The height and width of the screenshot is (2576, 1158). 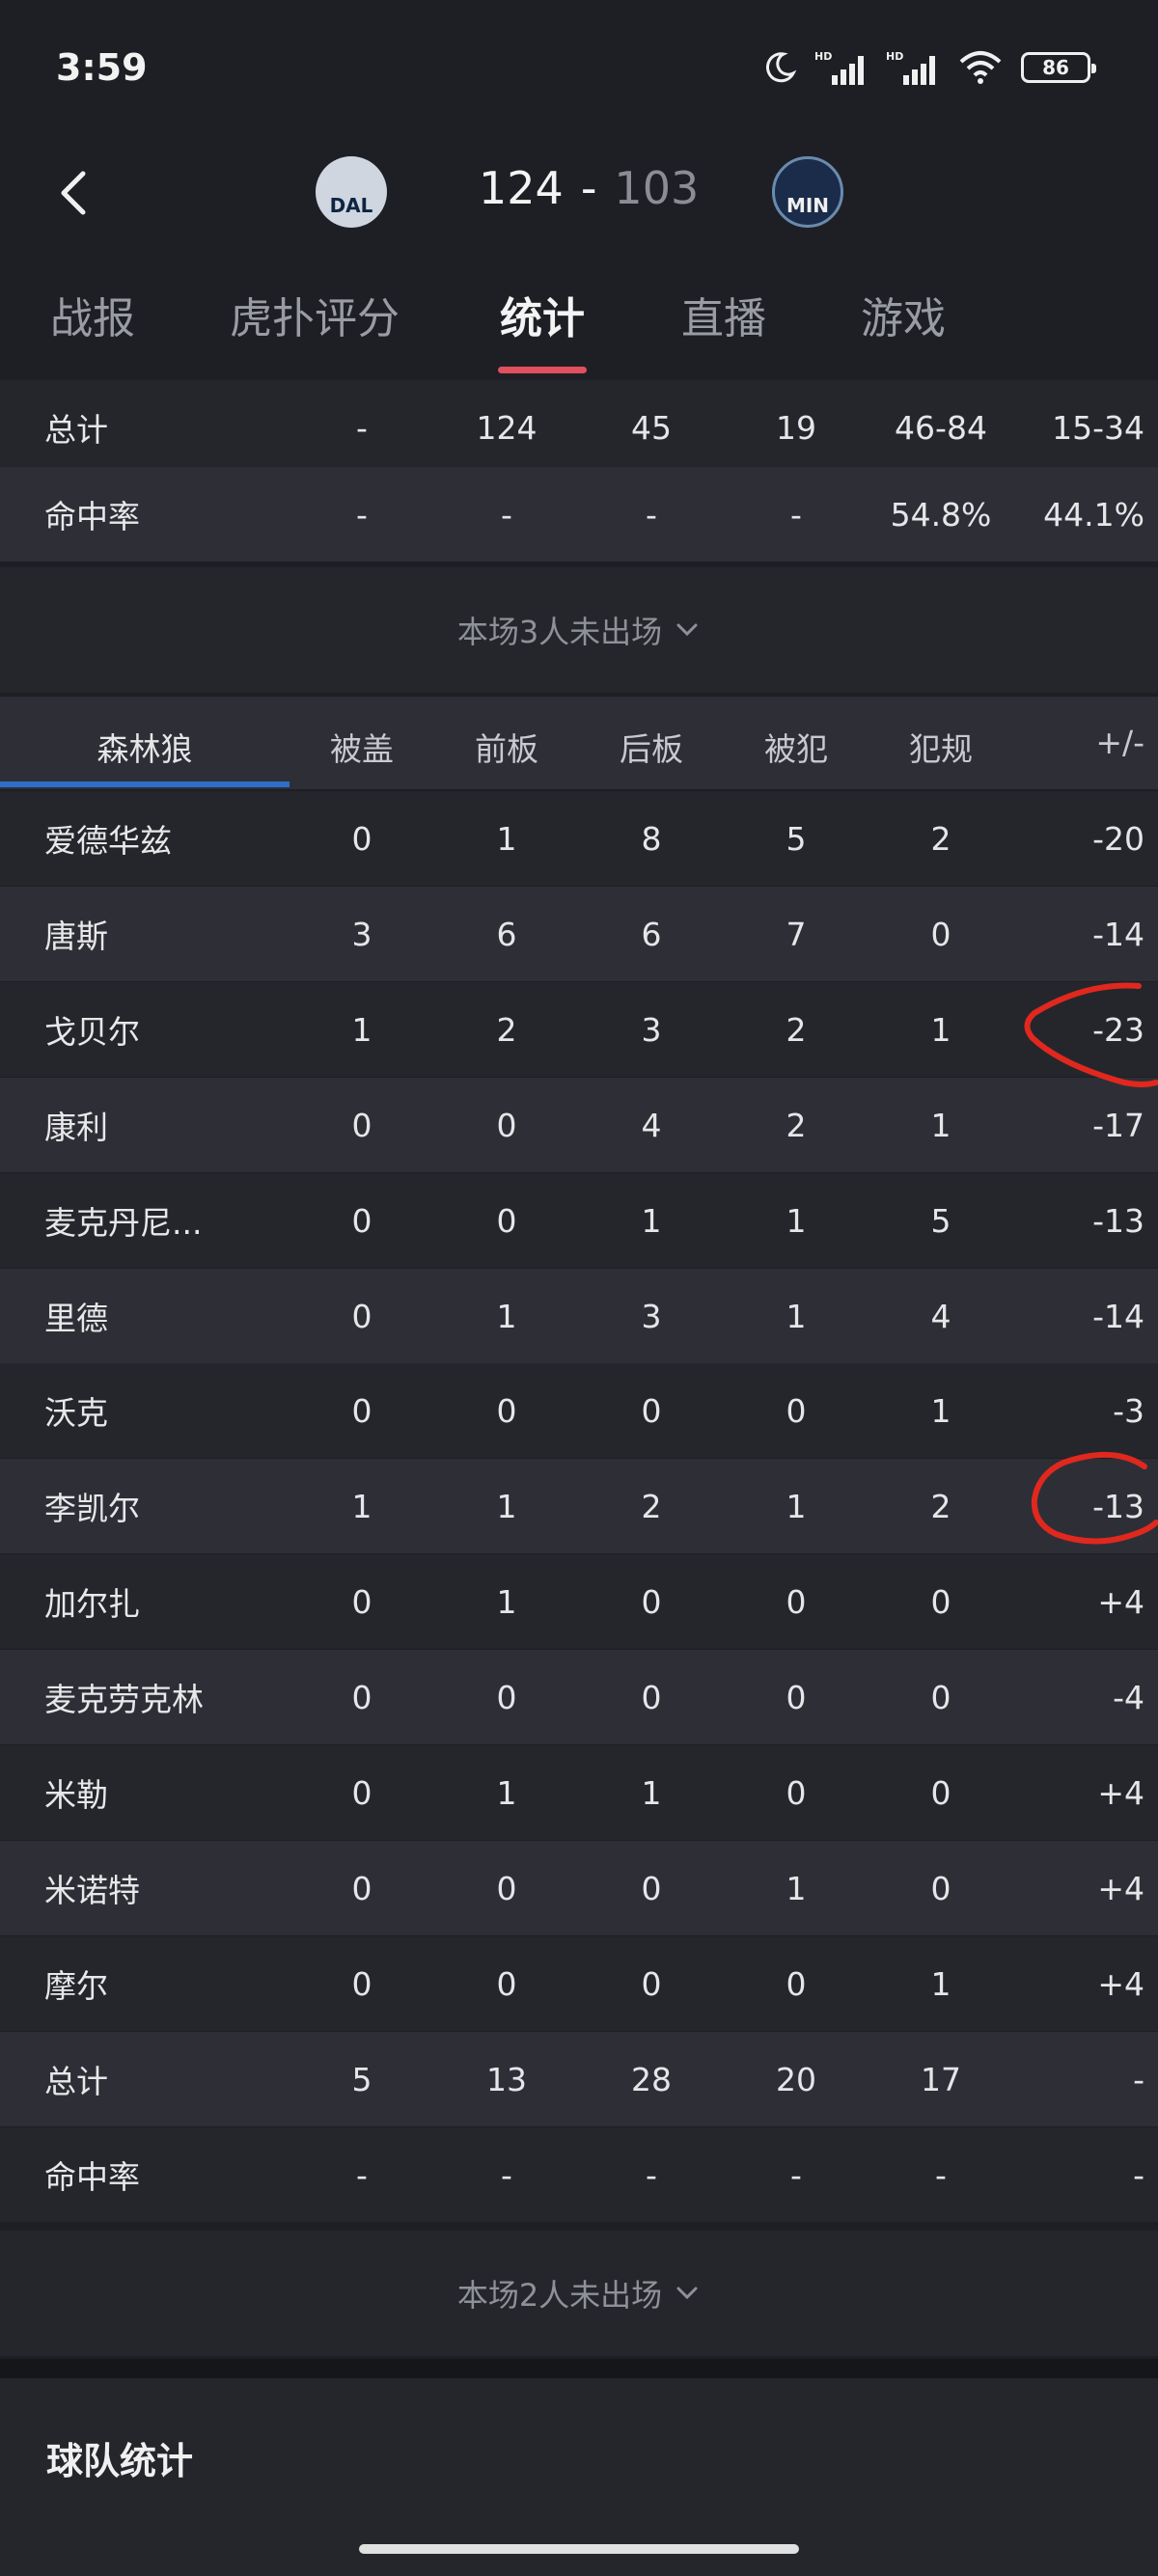 What do you see at coordinates (1118, 838) in the screenshot?
I see `stat-cell: -20` at bounding box center [1118, 838].